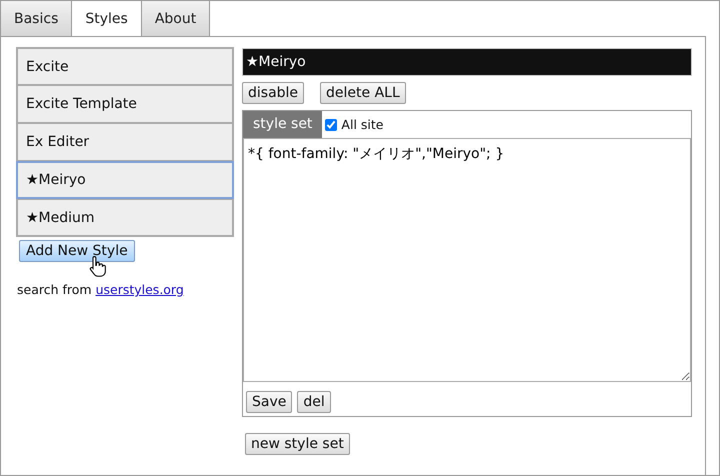 This screenshot has width=720, height=476. I want to click on style-item: Excite Template, so click(125, 104).